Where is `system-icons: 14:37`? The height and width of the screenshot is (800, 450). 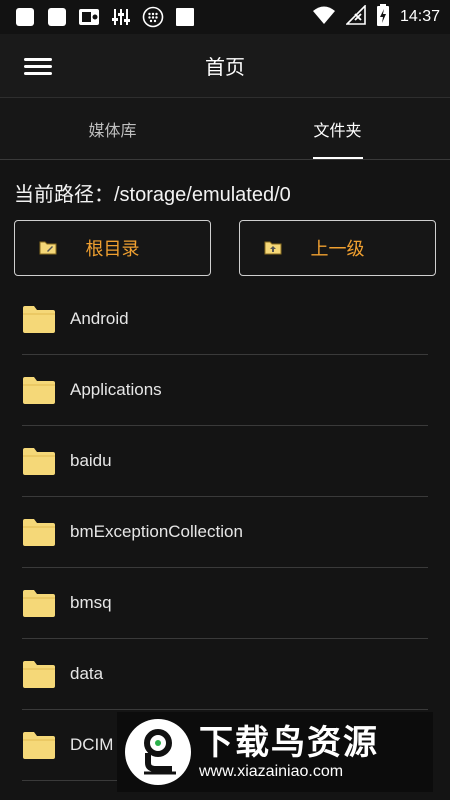
system-icons: 14:37 is located at coordinates (376, 17).